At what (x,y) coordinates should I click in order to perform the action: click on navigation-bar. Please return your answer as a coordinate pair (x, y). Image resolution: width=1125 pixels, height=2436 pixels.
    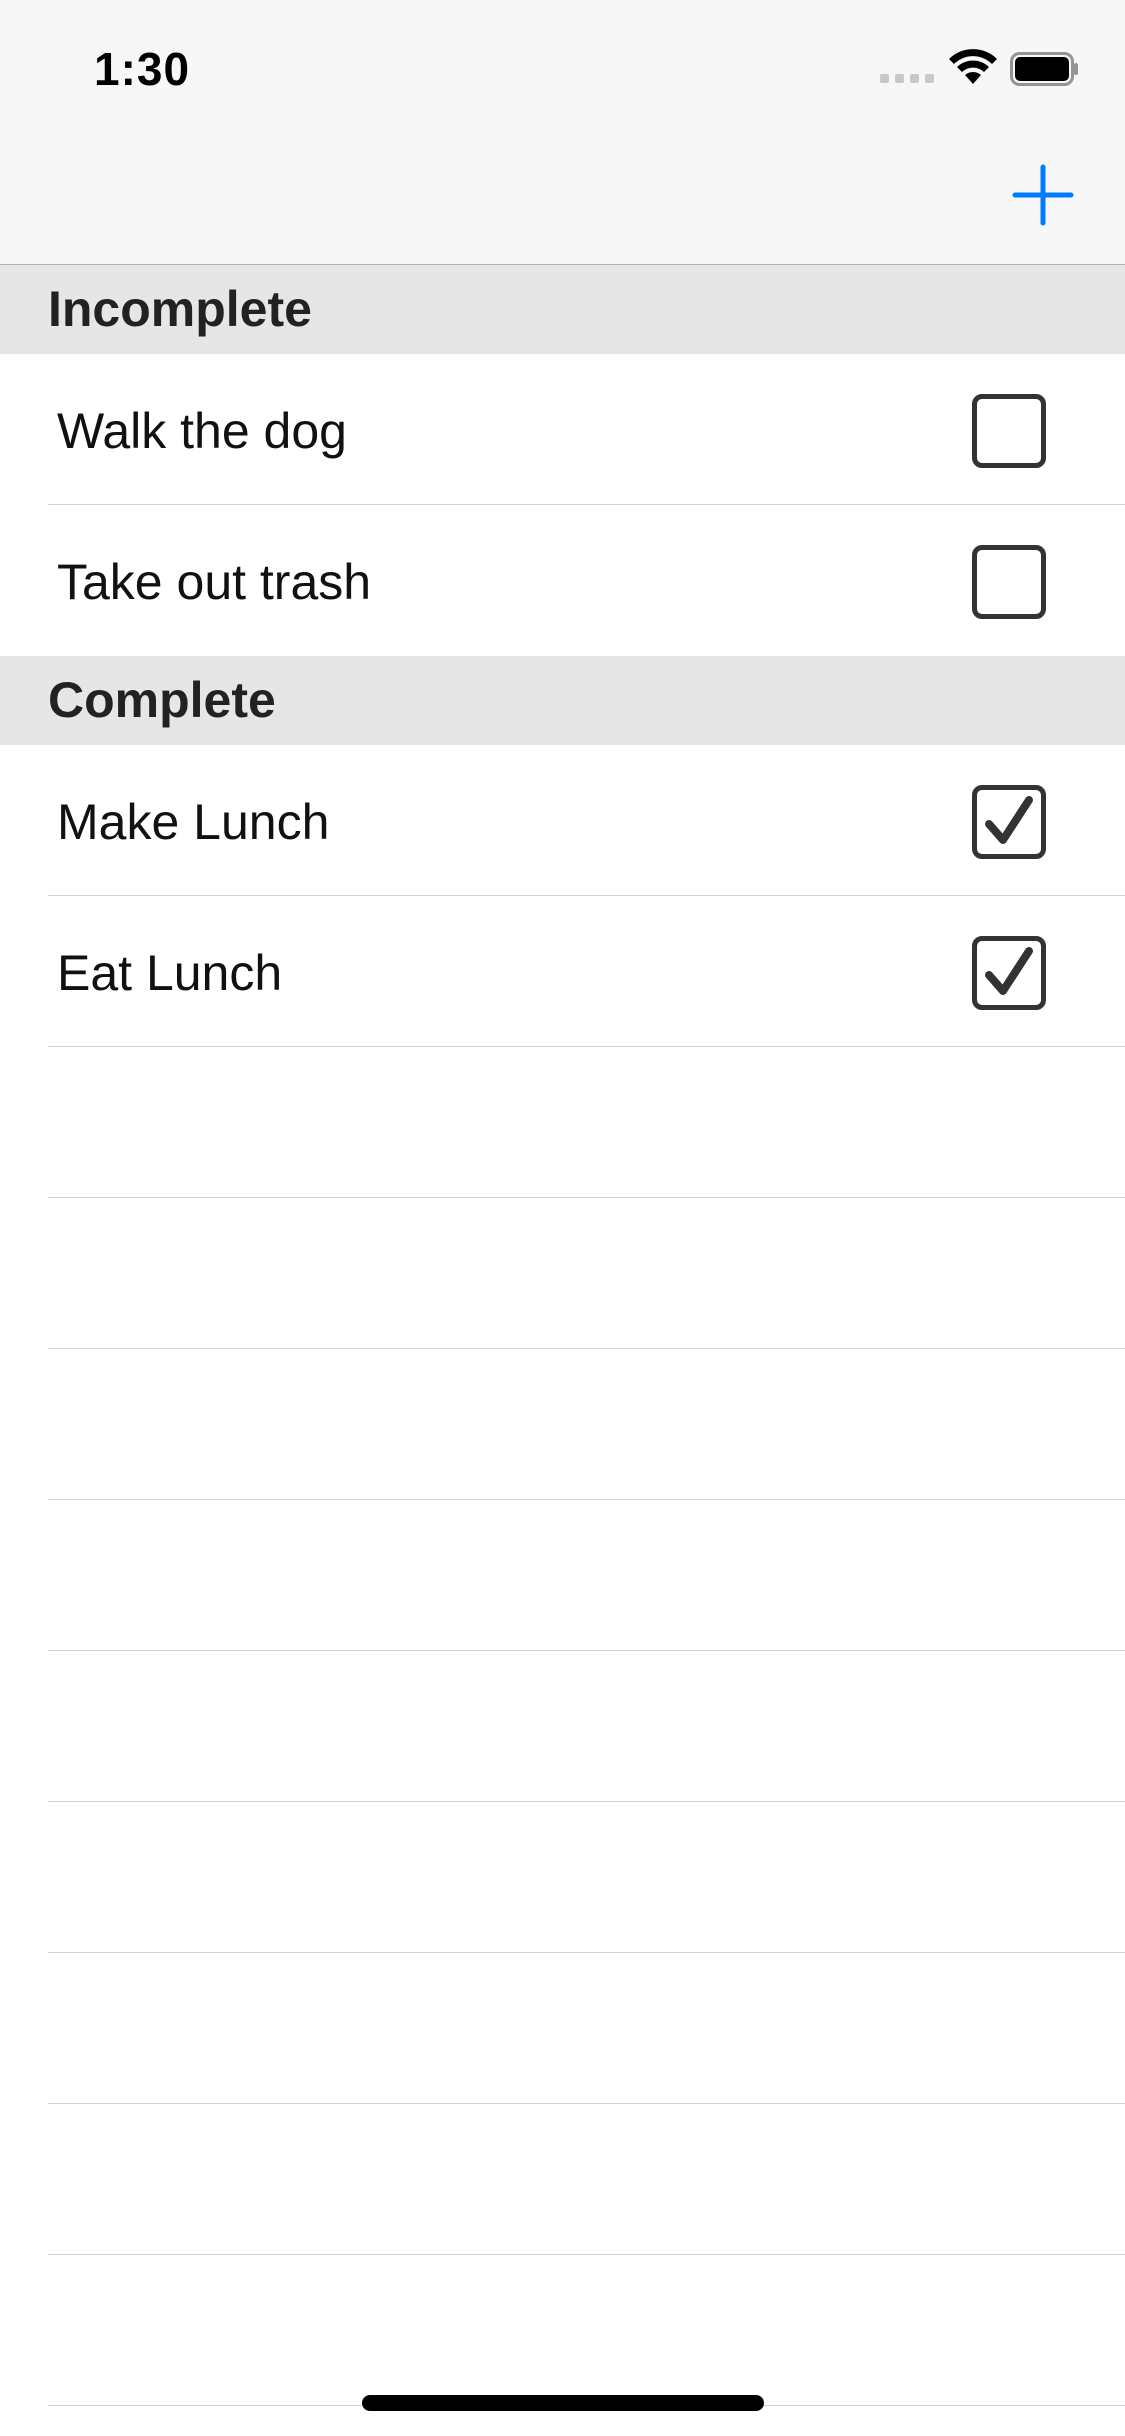
    Looking at the image, I should click on (562, 198).